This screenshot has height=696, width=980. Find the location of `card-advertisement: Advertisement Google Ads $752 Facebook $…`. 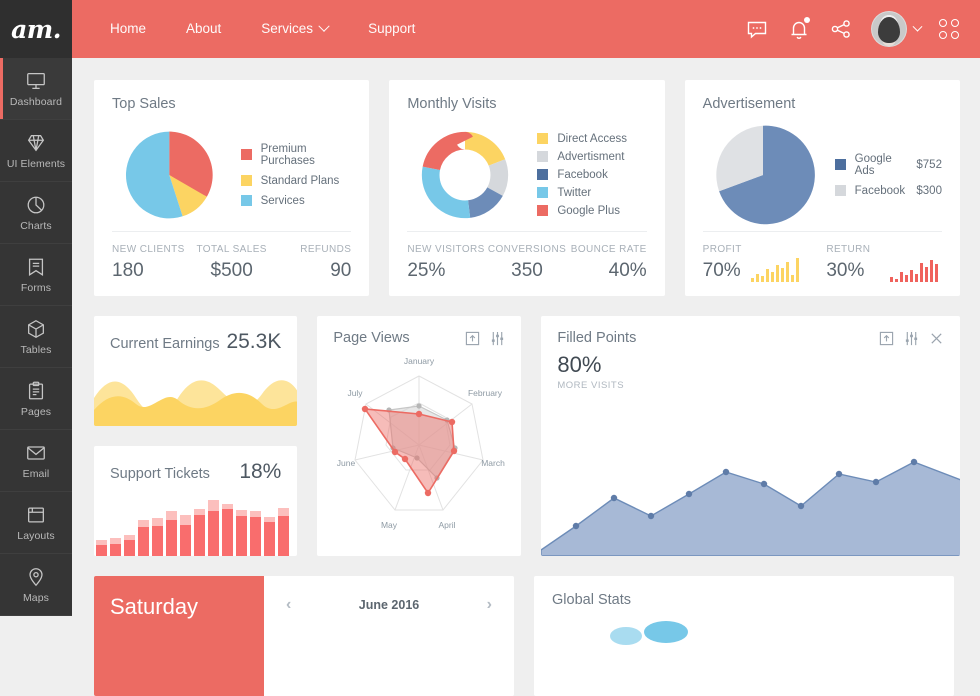

card-advertisement: Advertisement Google Ads $752 Facebook $… is located at coordinates (822, 188).